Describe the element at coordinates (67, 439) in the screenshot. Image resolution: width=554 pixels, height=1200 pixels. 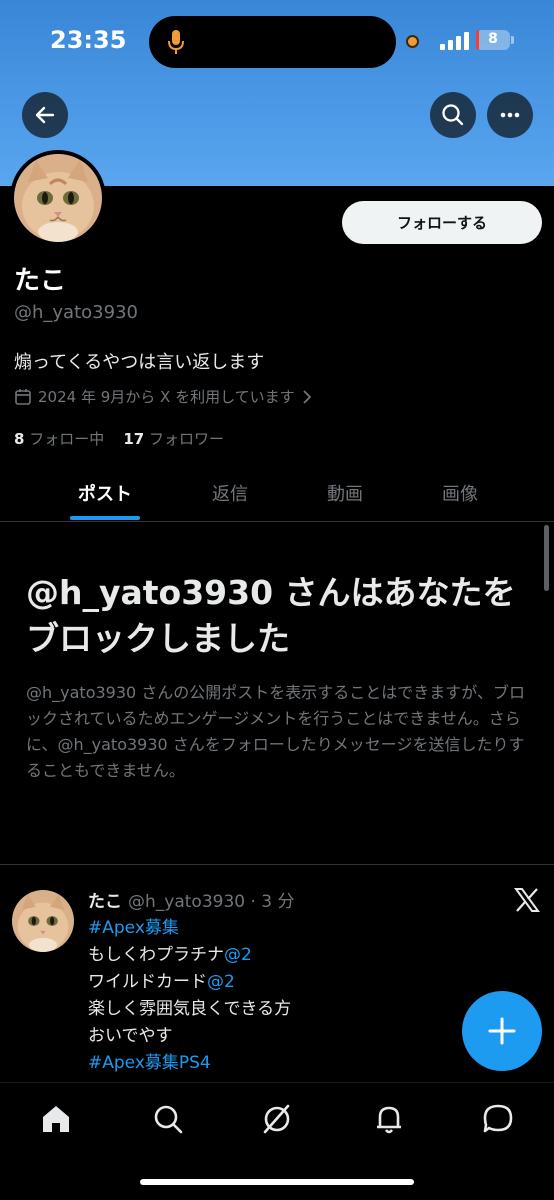
I see `following-label: フォロー中` at that location.